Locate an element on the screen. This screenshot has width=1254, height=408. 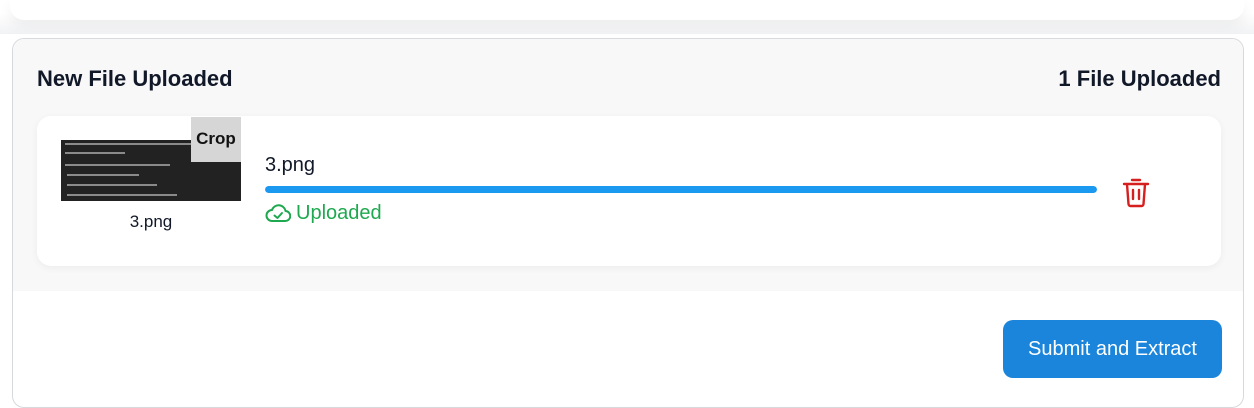
upload-status-label: Uploaded is located at coordinates (339, 213).